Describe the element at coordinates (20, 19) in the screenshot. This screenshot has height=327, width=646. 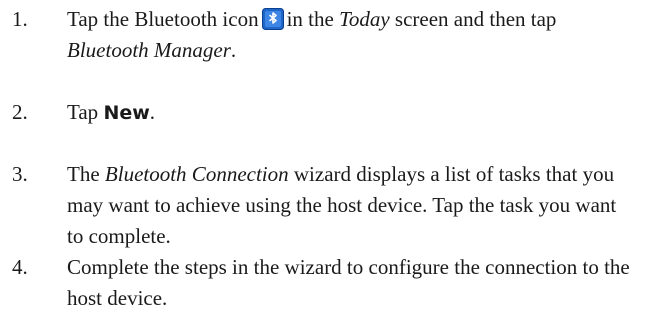
I see `step-number: 1.` at that location.